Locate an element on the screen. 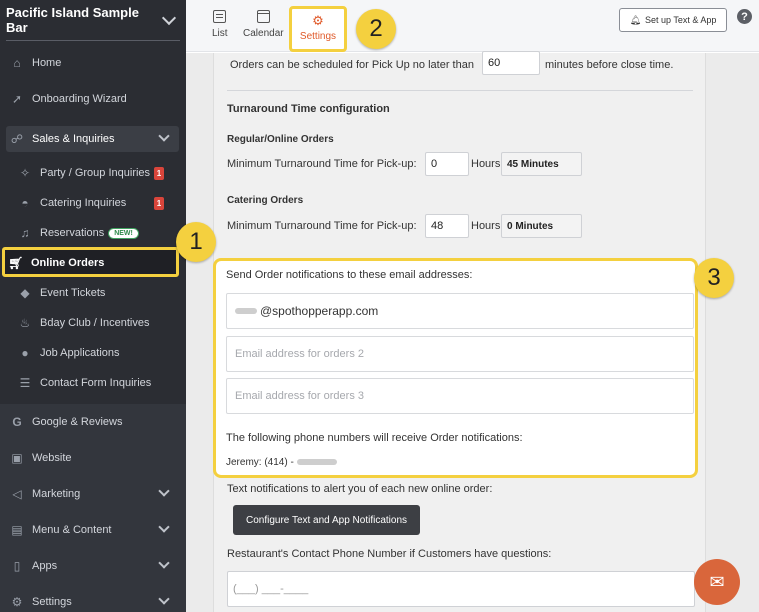 Image resolution: width=759 pixels, height=612 pixels. pickup-minutes-input: 60 is located at coordinates (511, 63).